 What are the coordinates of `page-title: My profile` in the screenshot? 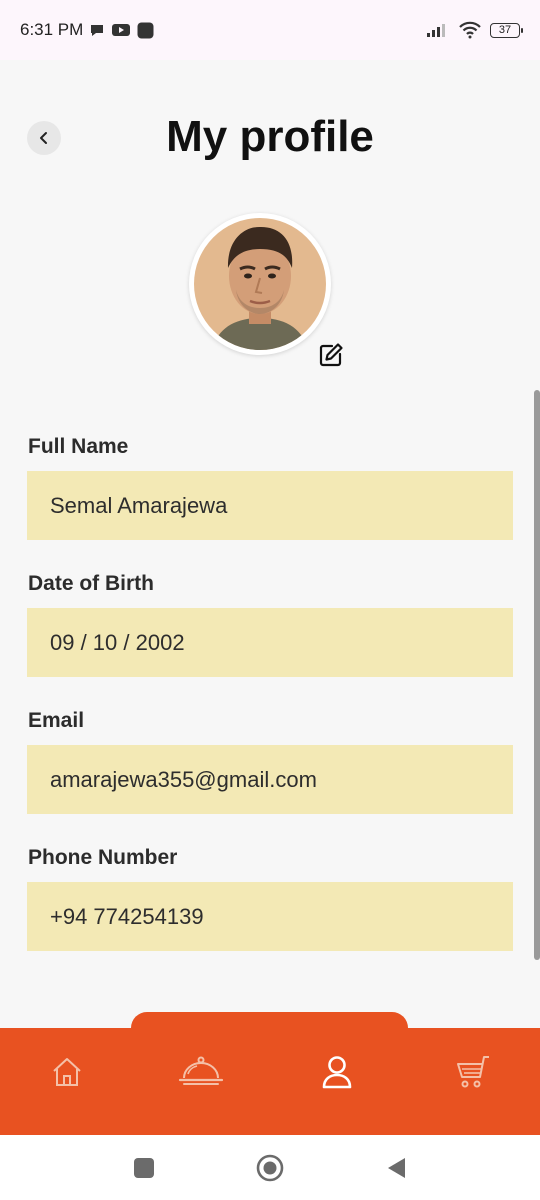 It's located at (270, 136).